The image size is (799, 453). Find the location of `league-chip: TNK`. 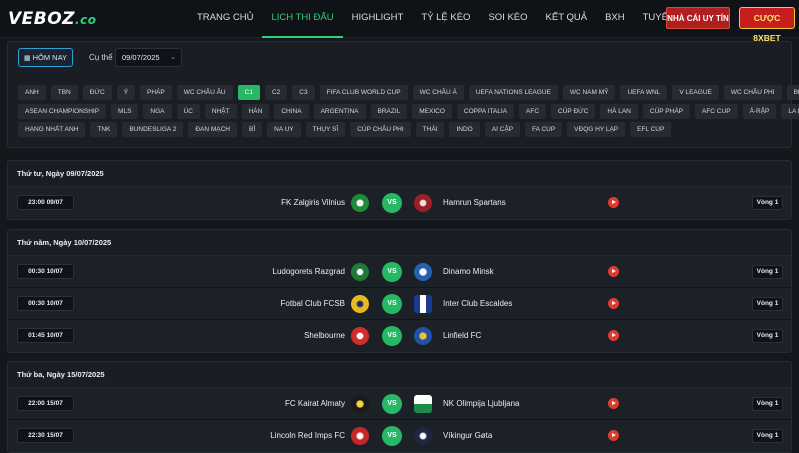

league-chip: TNK is located at coordinates (104, 129).